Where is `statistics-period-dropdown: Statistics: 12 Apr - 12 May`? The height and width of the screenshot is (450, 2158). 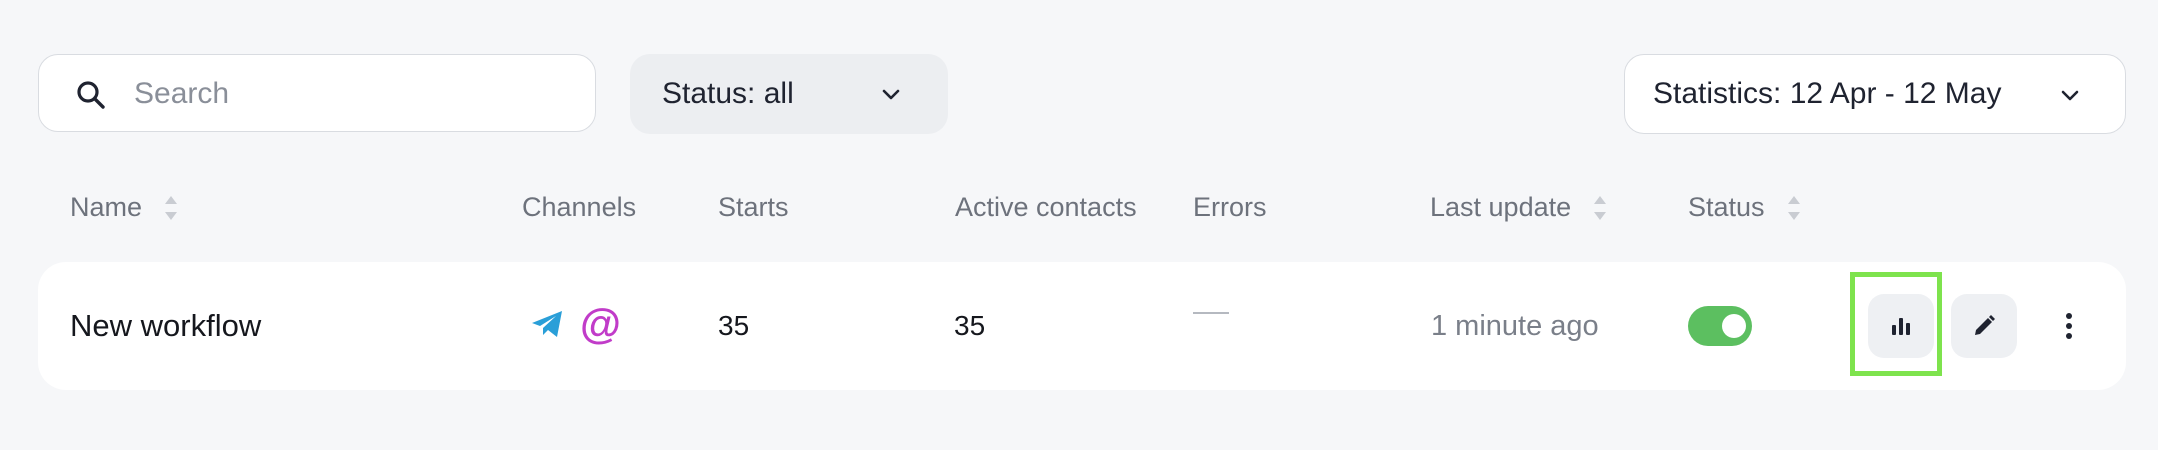
statistics-period-dropdown: Statistics: 12 Apr - 12 May is located at coordinates (1875, 94).